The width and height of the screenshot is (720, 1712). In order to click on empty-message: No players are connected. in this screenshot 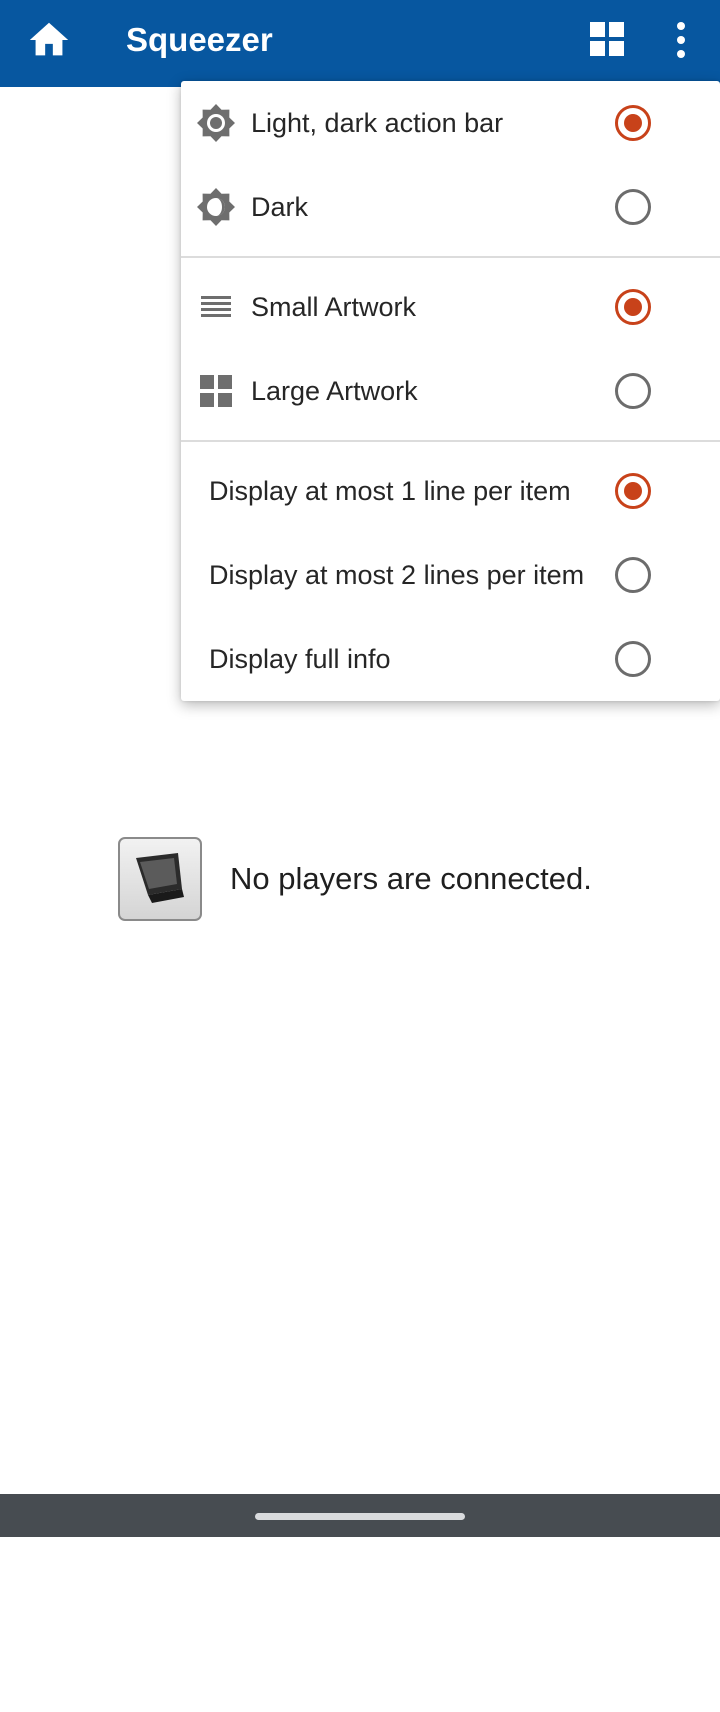, I will do `click(411, 878)`.